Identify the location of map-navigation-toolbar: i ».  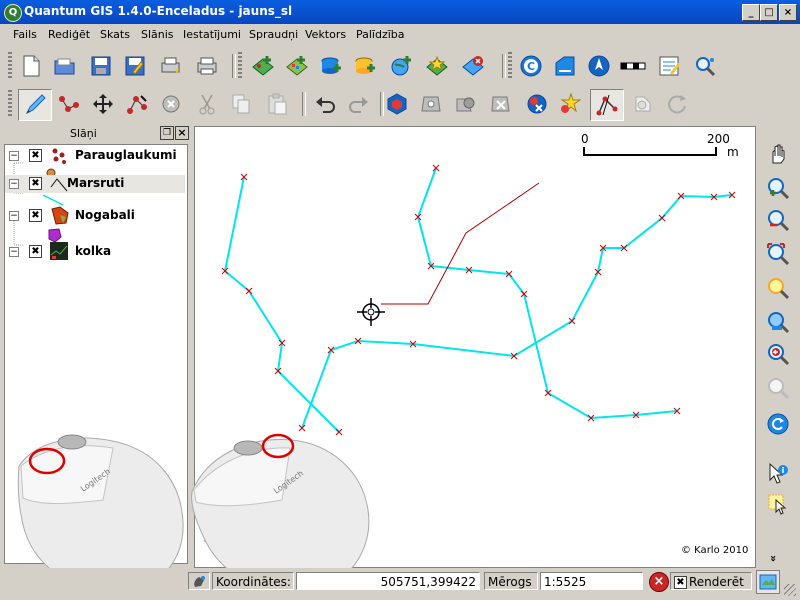
(778, 346).